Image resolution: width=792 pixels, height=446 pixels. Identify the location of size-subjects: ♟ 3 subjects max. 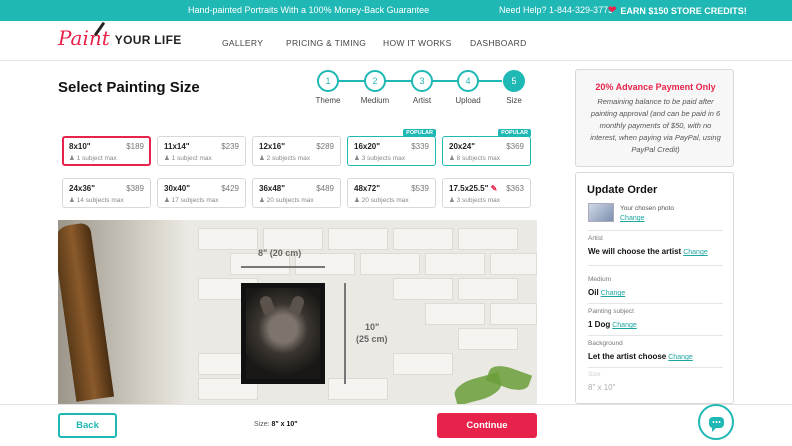
(474, 200).